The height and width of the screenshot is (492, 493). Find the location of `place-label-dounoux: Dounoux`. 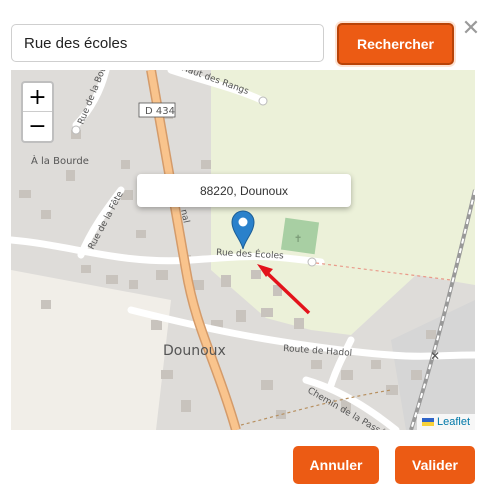

place-label-dounoux: Dounoux is located at coordinates (194, 351).